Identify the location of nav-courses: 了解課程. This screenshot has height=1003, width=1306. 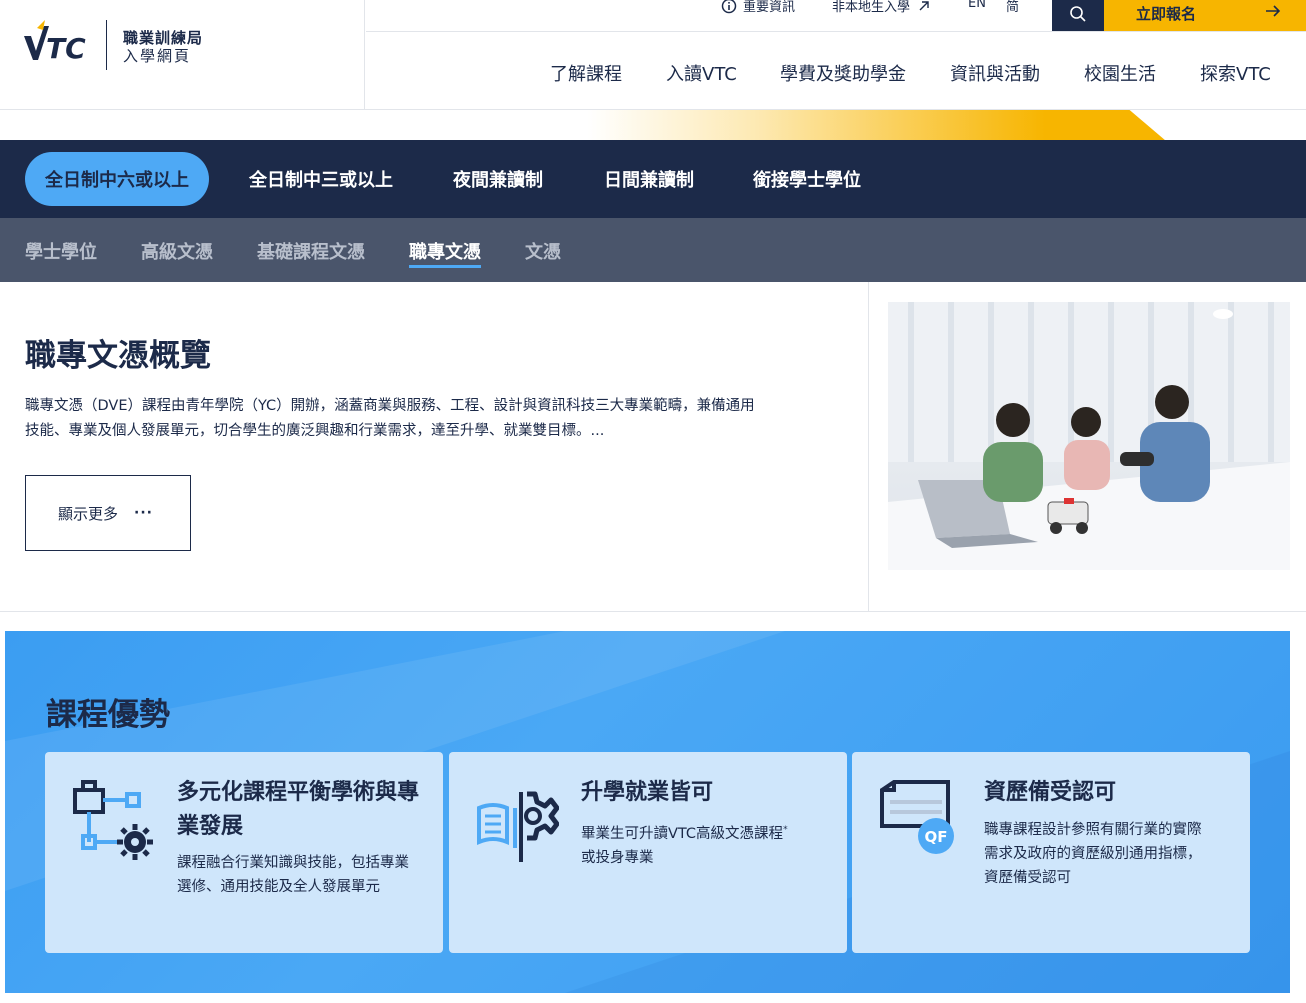
(586, 73).